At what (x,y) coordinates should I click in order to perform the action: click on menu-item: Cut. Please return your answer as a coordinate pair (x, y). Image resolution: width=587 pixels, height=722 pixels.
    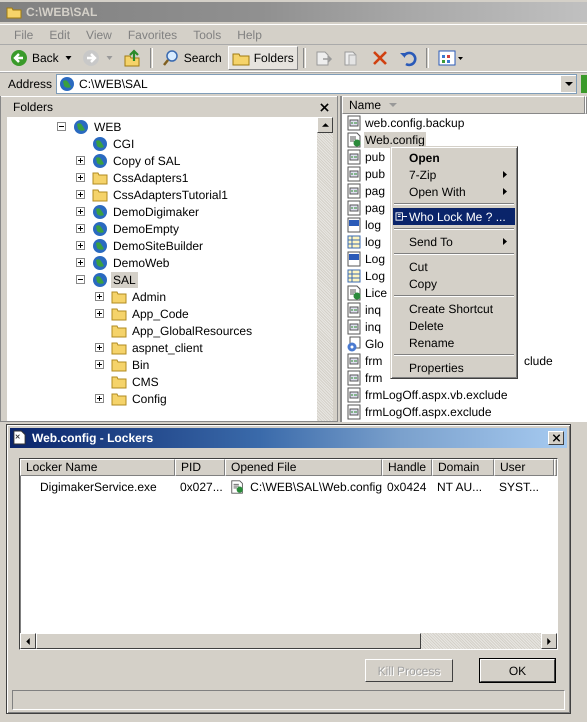
    Looking at the image, I should click on (454, 266).